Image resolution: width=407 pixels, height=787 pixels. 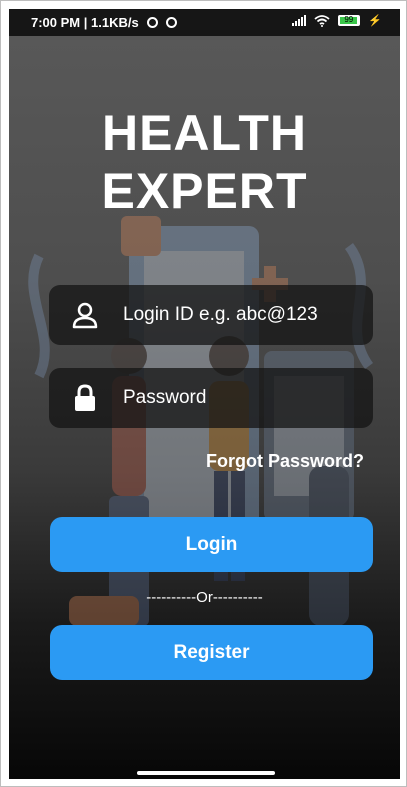 What do you see at coordinates (220, 314) in the screenshot?
I see `login-id-placeholder: Login ID e.g. abc@123` at bounding box center [220, 314].